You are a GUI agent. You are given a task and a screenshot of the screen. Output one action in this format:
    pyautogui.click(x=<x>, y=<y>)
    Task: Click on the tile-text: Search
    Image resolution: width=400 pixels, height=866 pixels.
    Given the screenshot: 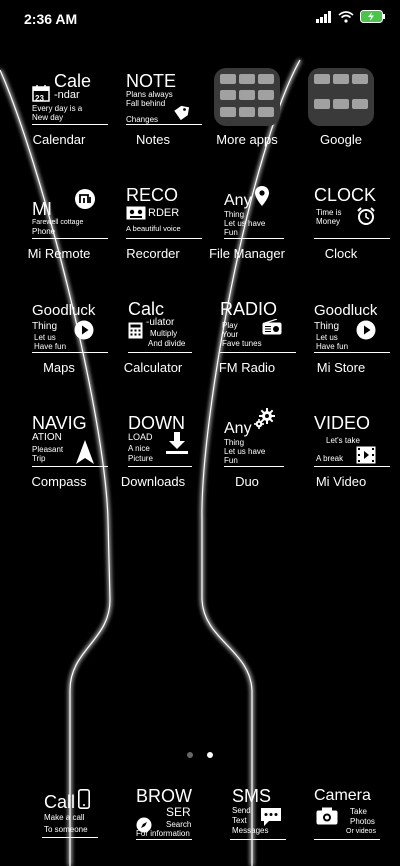 What is the action you would take?
    pyautogui.click(x=179, y=824)
    